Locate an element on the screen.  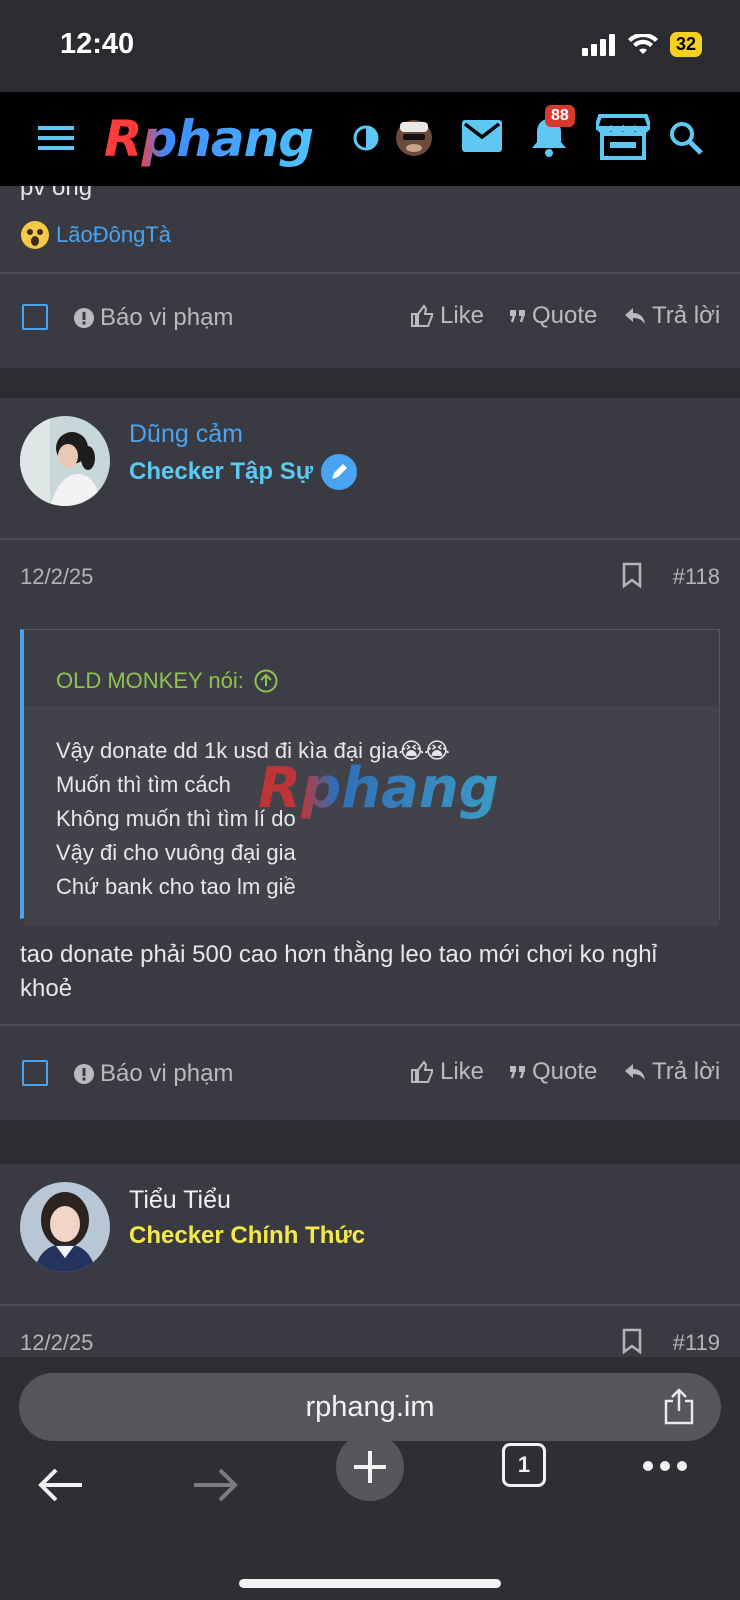
reactor-name: LãoĐôngTà is located at coordinates (113, 235).